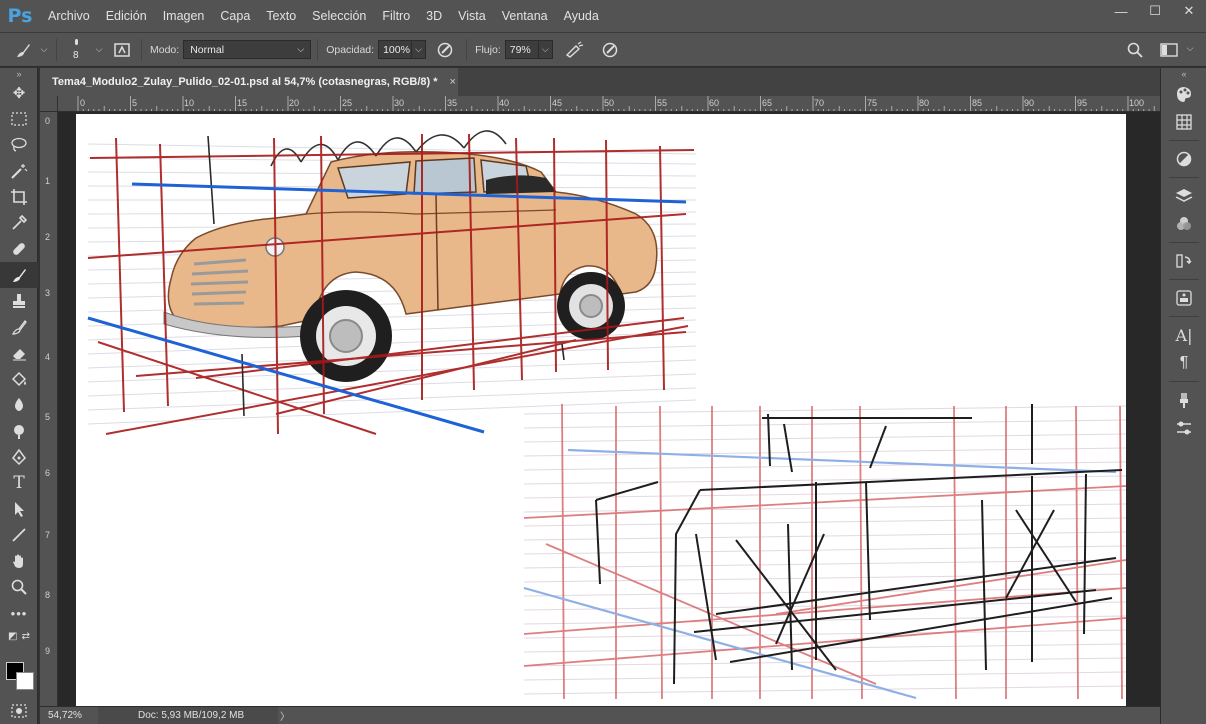 The image size is (1206, 724). What do you see at coordinates (23, 50) in the screenshot?
I see `brush-tool-preset-icon` at bounding box center [23, 50].